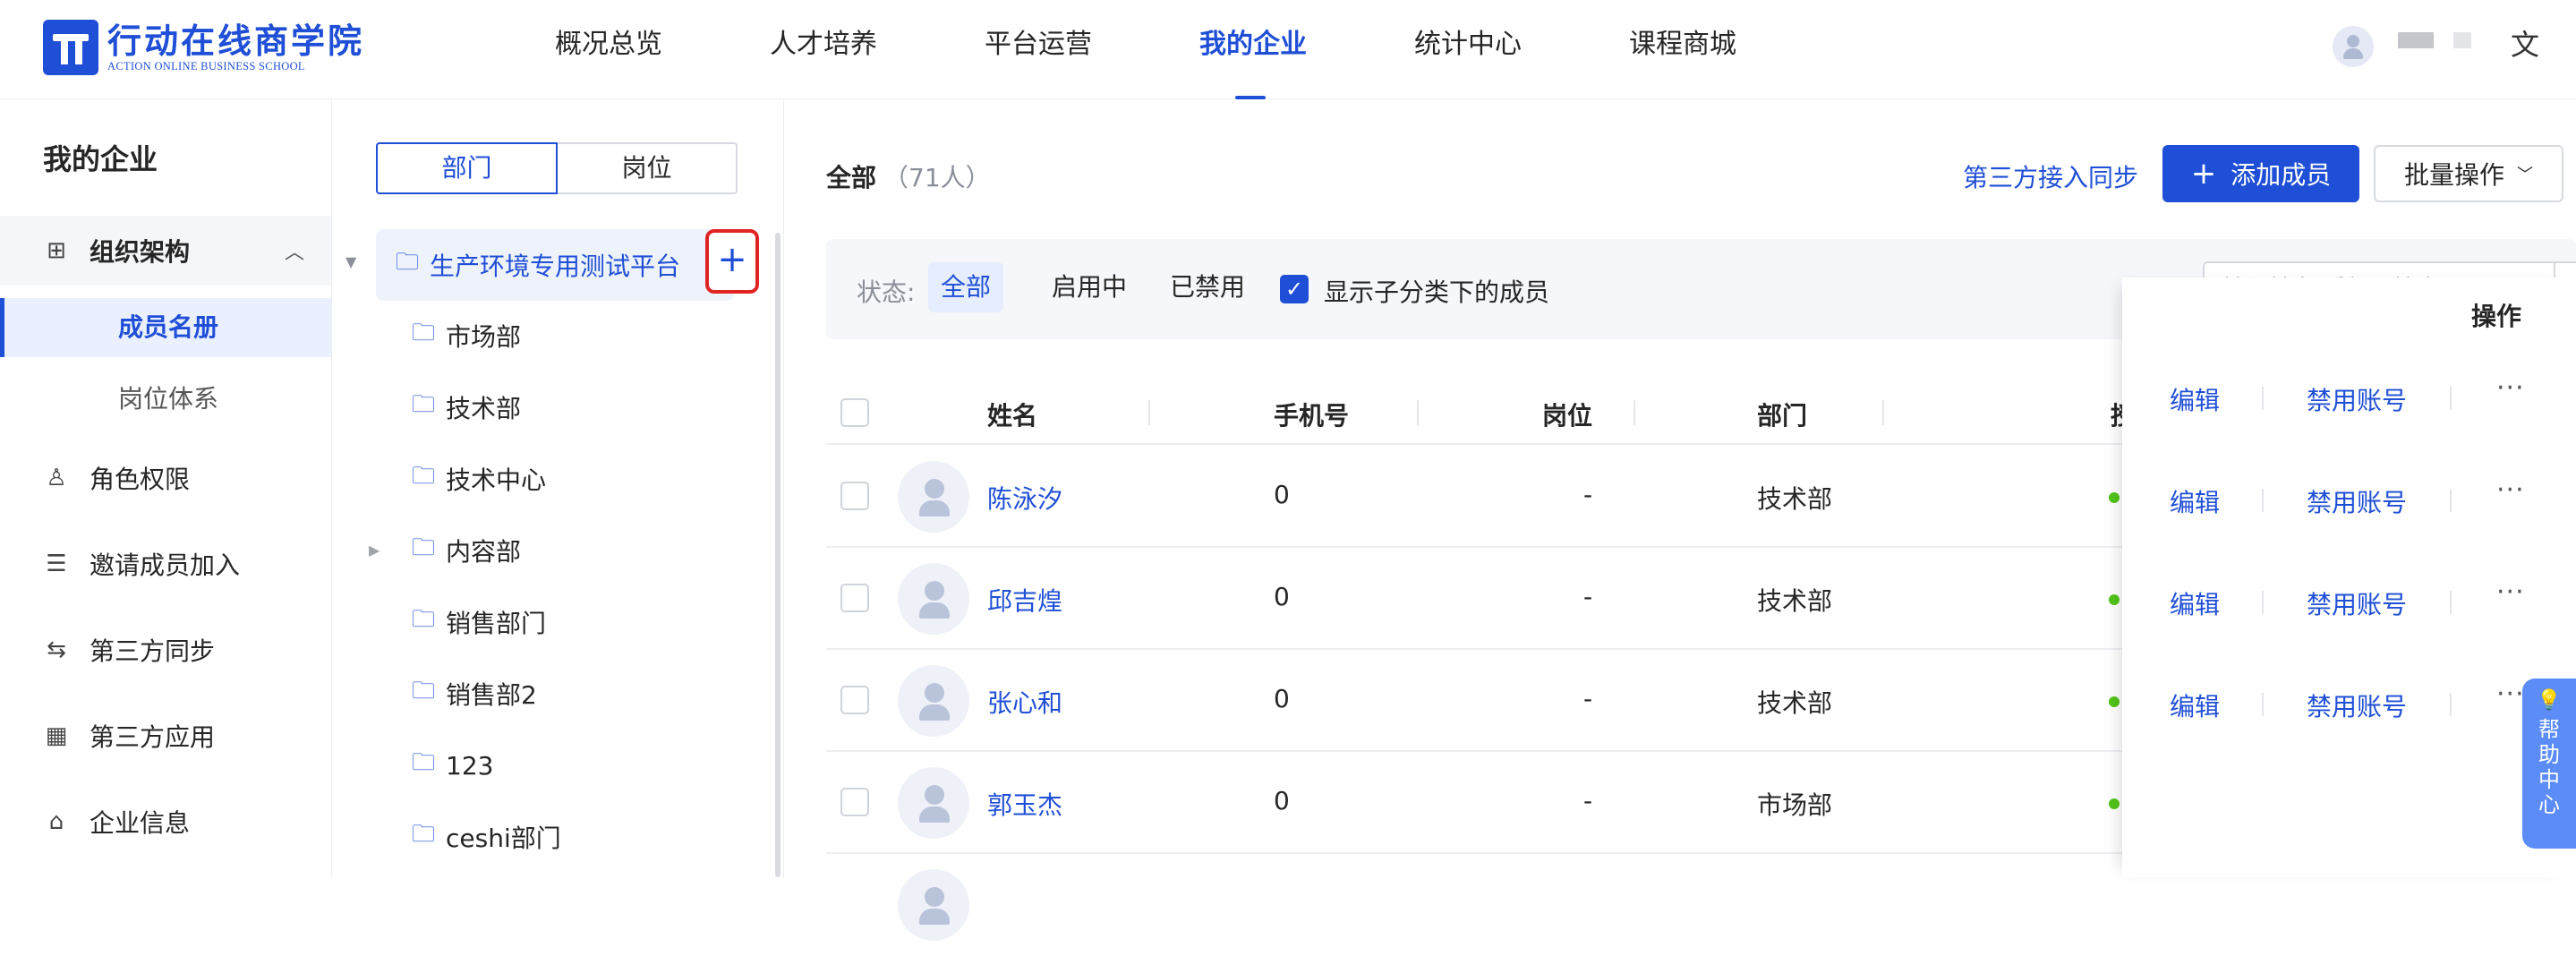 The width and height of the screenshot is (2576, 956). Describe the element at coordinates (2468, 173) in the screenshot. I see `batch-operation-button: 批量操作 ﹀` at that location.